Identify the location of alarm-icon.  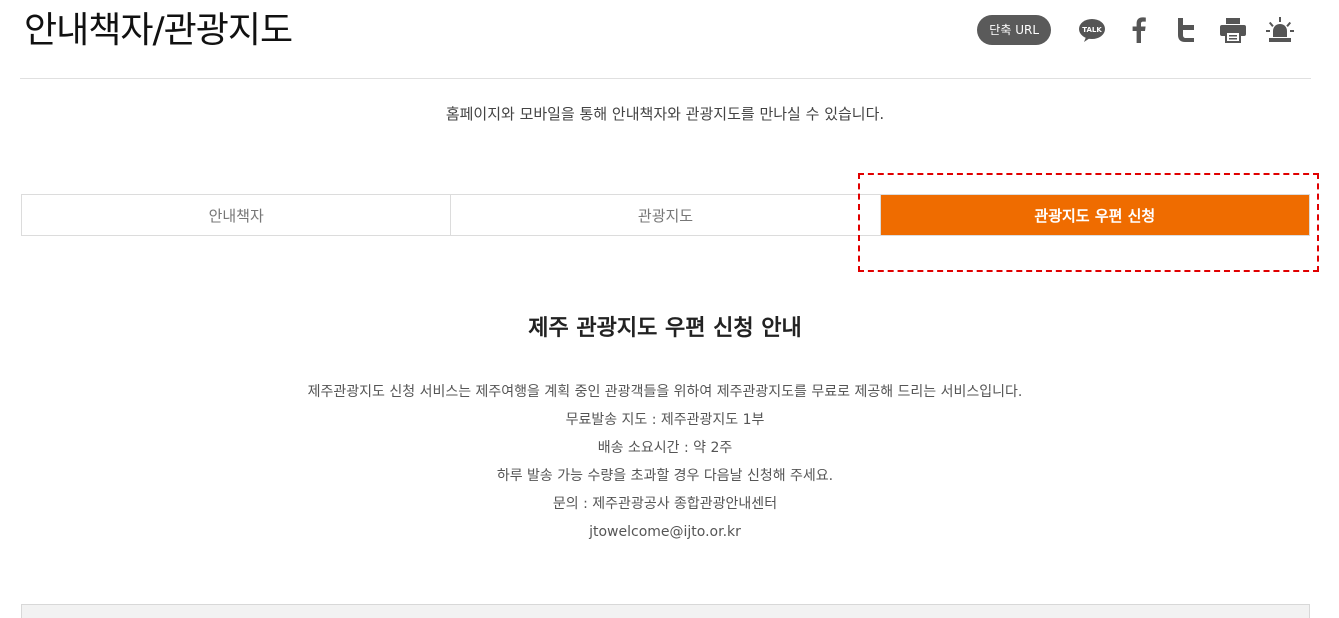
(1280, 30).